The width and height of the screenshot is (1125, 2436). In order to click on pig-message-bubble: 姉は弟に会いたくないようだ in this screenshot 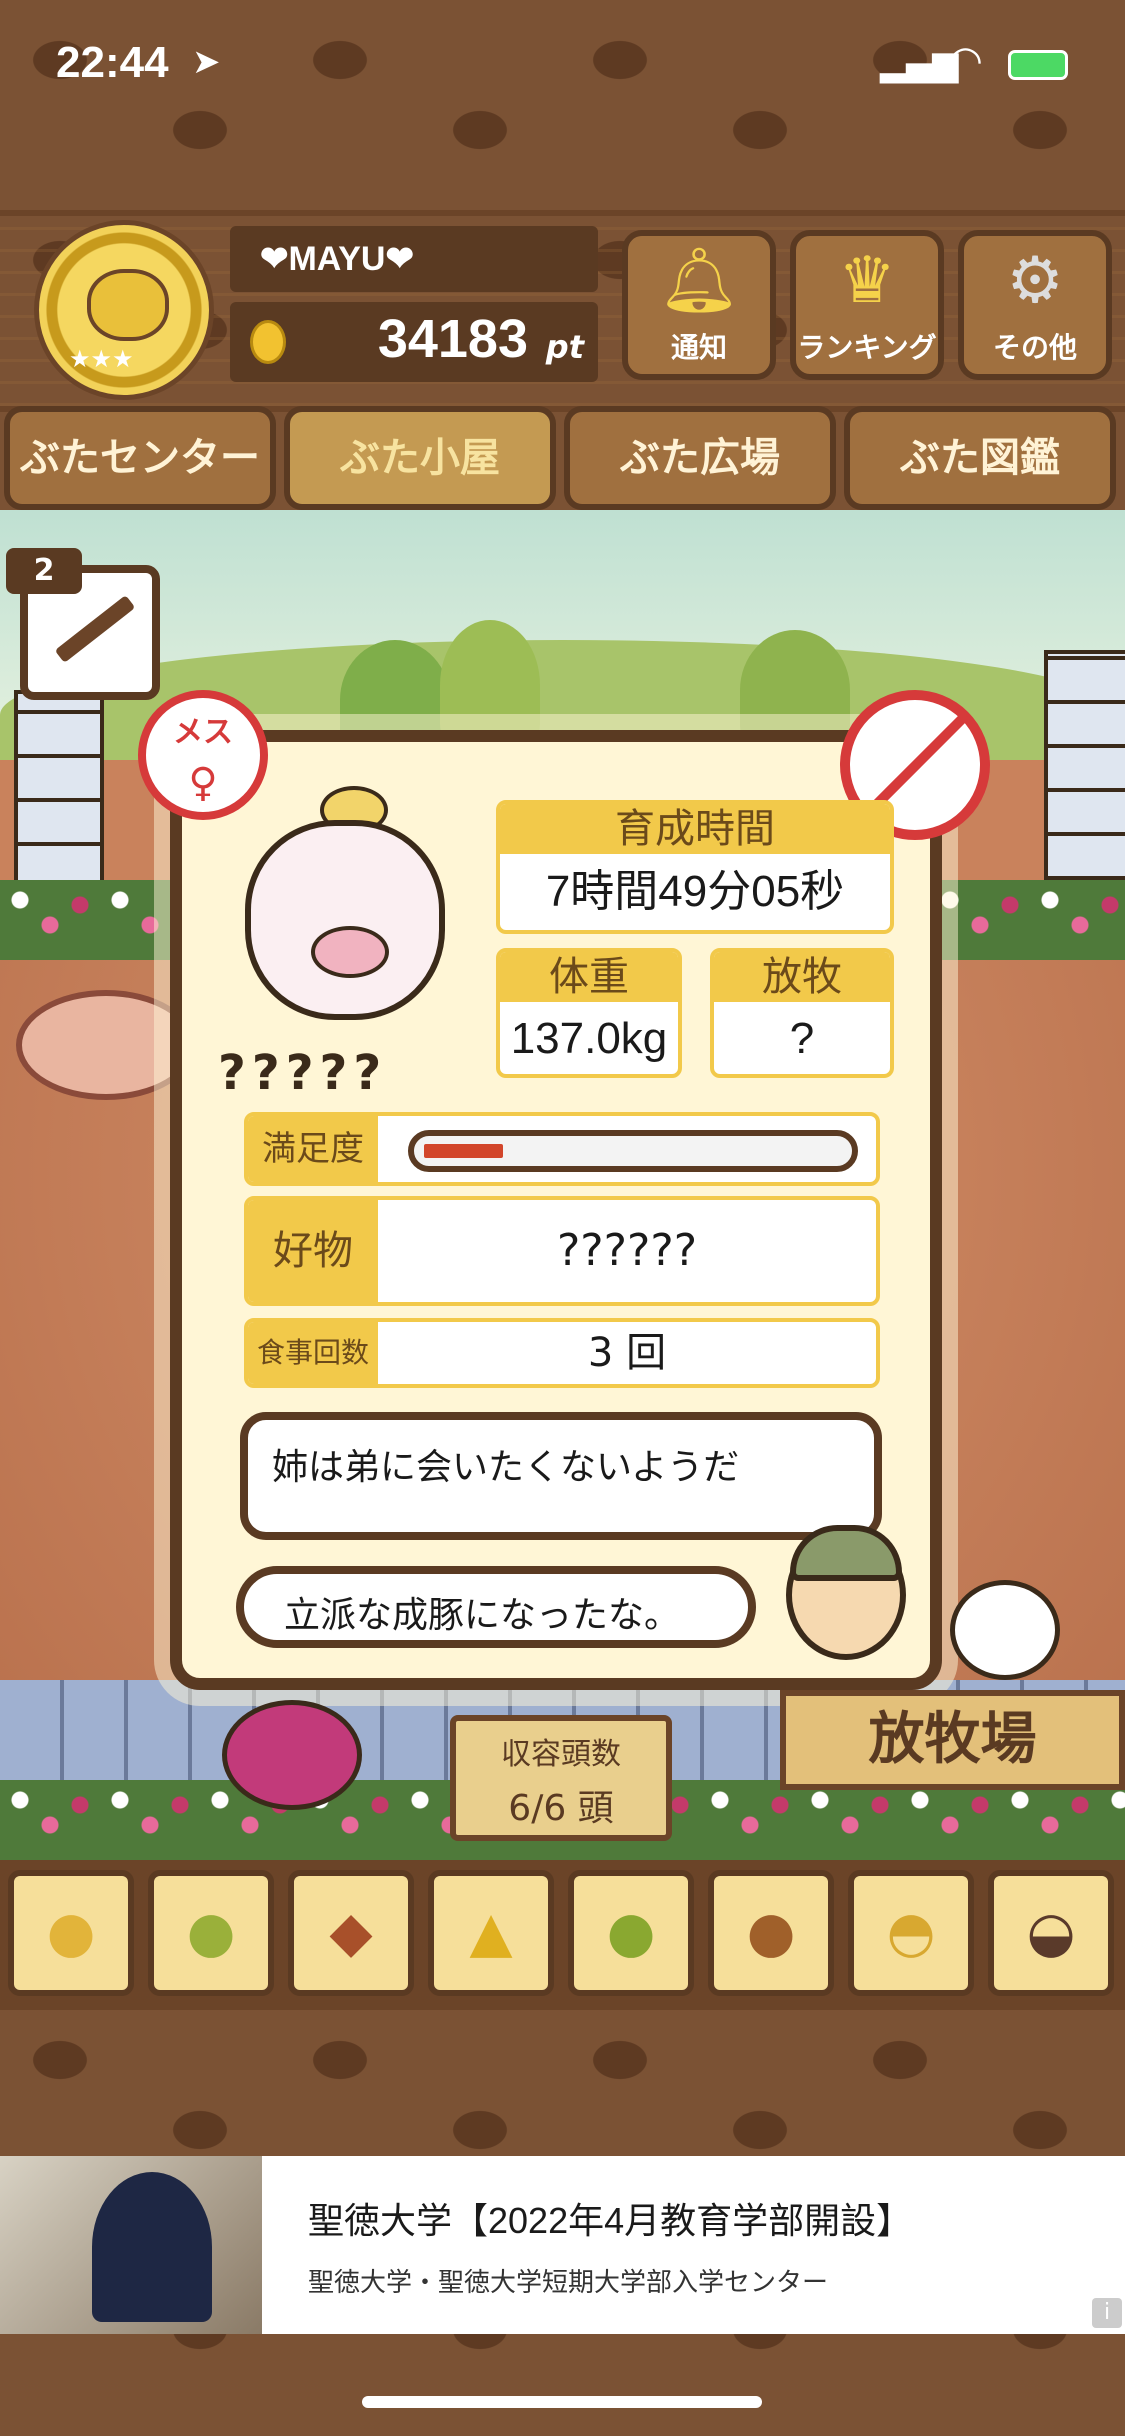, I will do `click(561, 1476)`.